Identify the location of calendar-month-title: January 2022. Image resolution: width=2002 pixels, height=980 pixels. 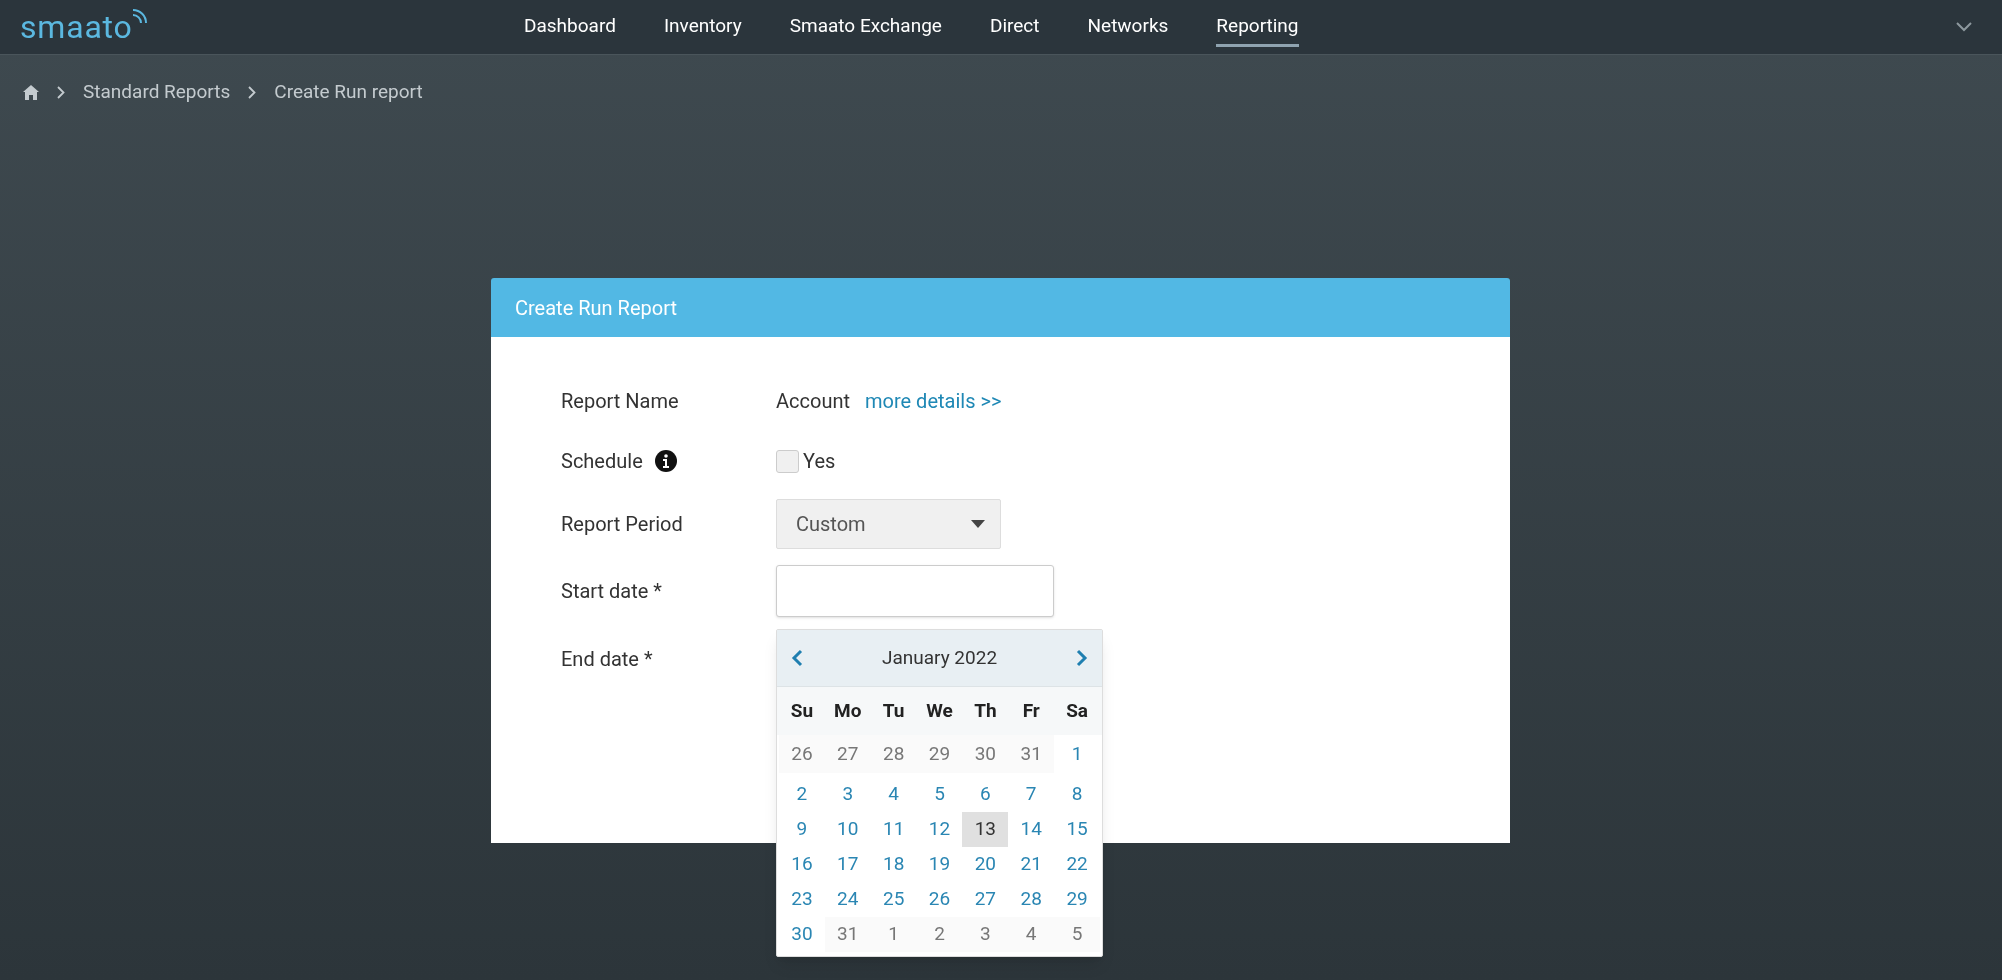
(939, 657).